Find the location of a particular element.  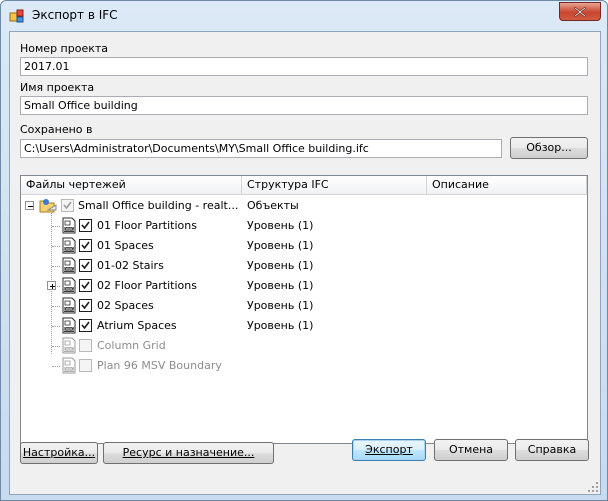

app-icon is located at coordinates (16, 16).